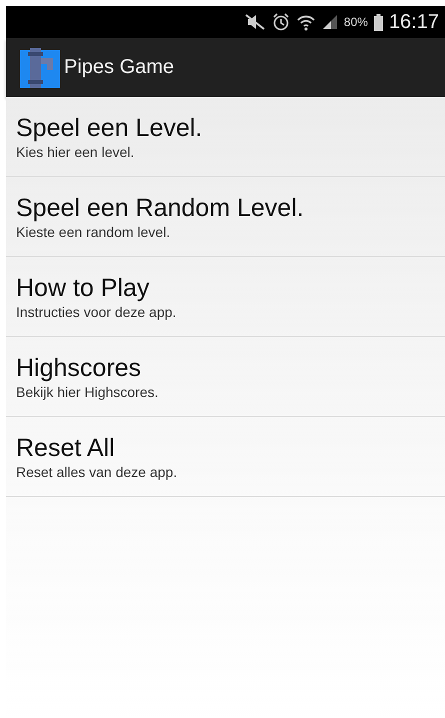 The height and width of the screenshot is (718, 445). I want to click on menu-item: Reset All Reset alles van deze app., so click(225, 457).